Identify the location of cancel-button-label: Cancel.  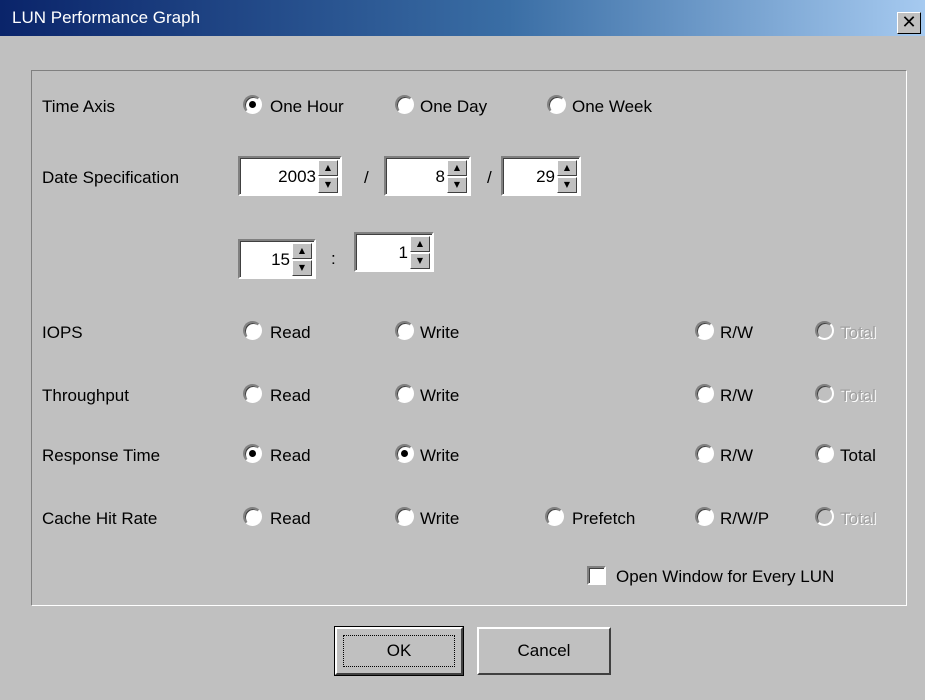
(544, 650).